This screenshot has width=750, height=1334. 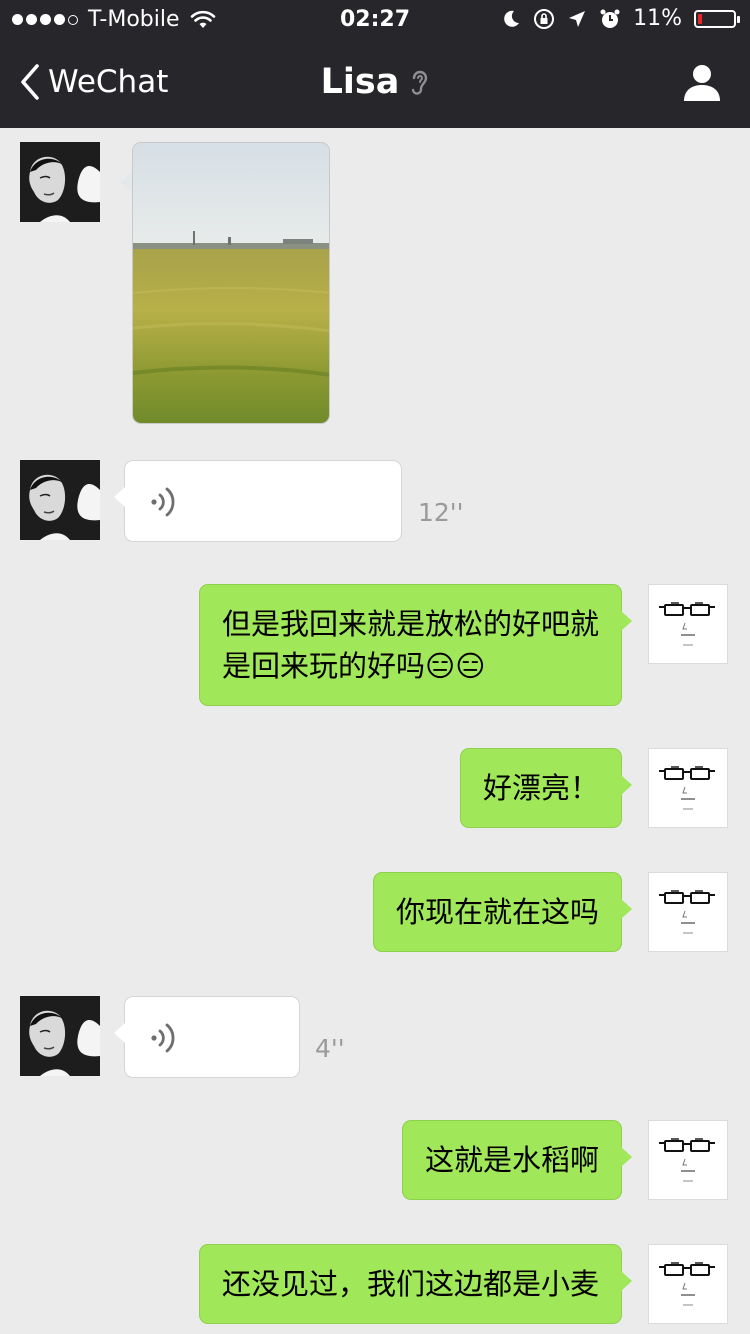 I want to click on navigation-bar: WeChat Lisa, so click(x=375, y=84).